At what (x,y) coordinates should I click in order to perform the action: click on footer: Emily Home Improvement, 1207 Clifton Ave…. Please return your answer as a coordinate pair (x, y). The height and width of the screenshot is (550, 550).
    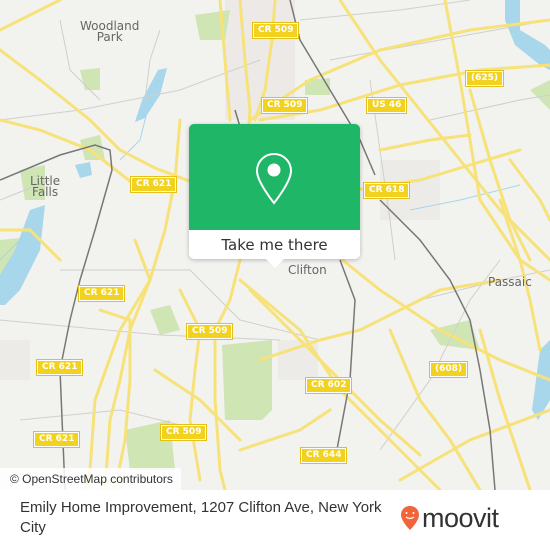
    Looking at the image, I should click on (275, 520).